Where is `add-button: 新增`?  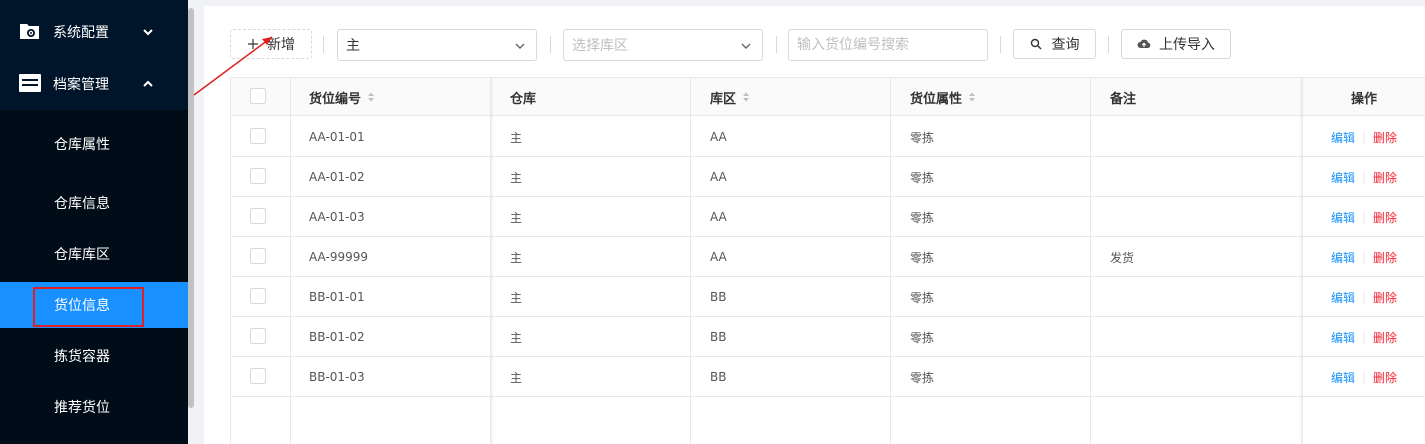 add-button: 新增 is located at coordinates (271, 44).